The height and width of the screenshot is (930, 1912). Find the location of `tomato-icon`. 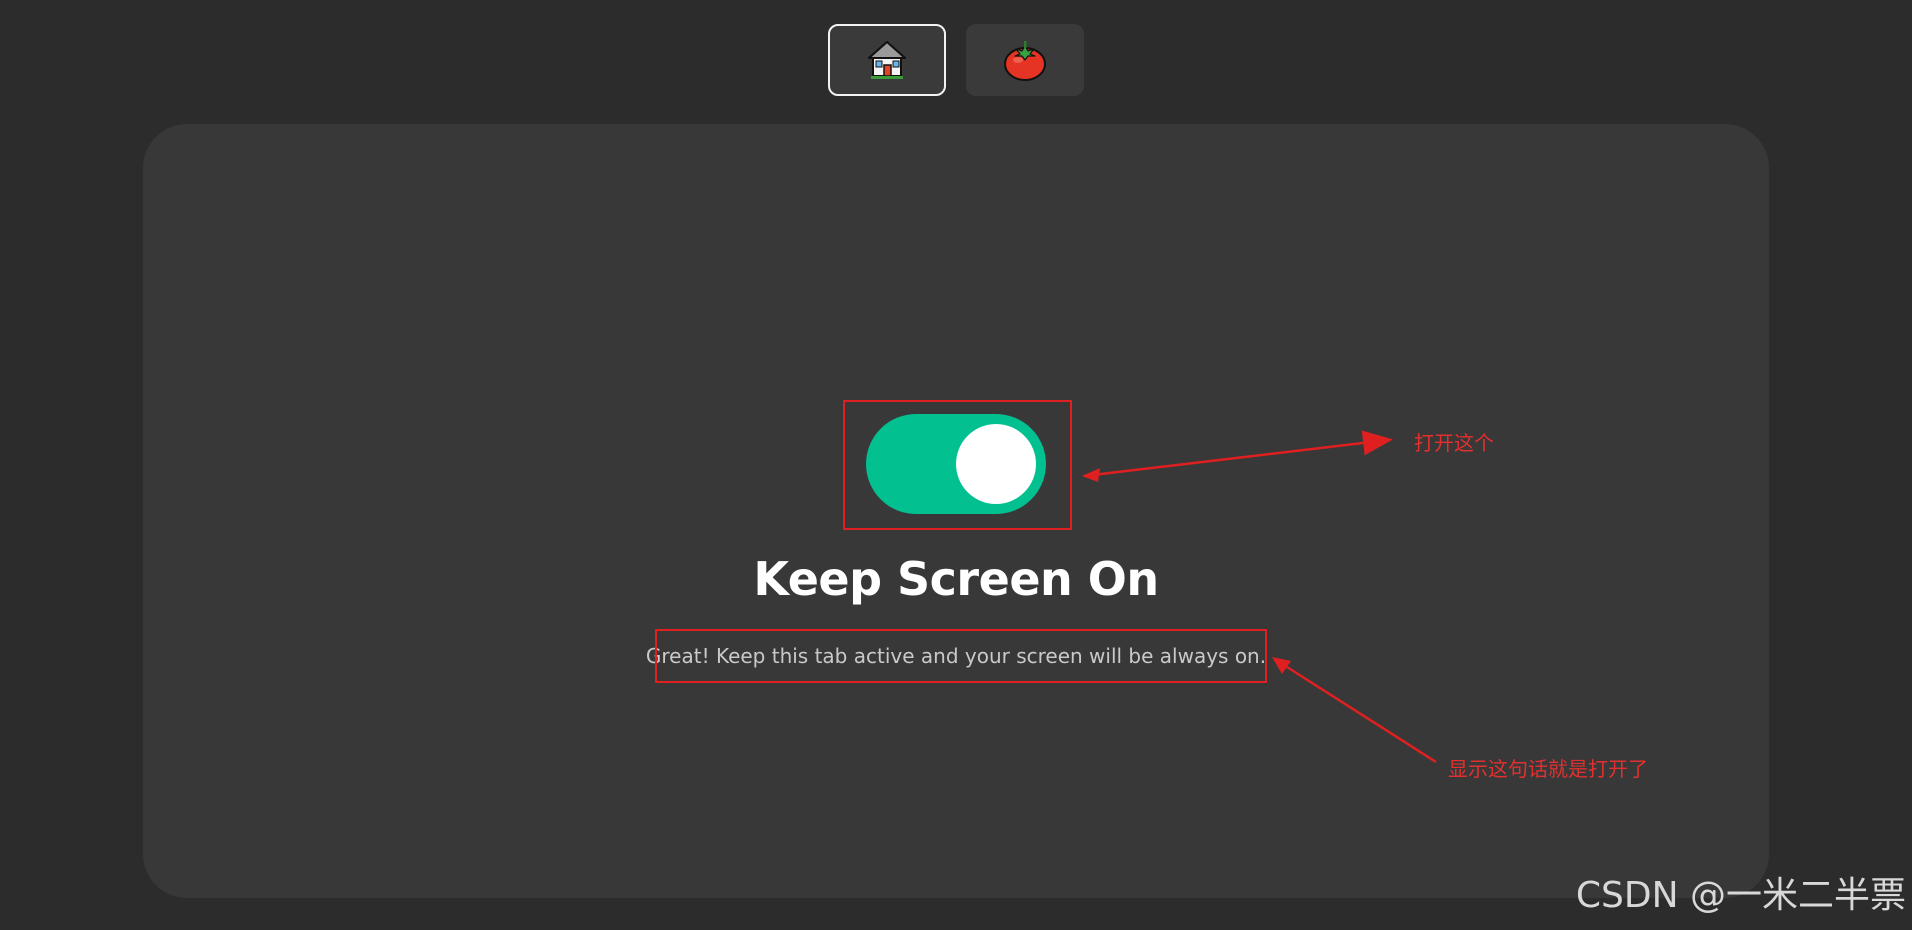

tomato-icon is located at coordinates (1025, 61).